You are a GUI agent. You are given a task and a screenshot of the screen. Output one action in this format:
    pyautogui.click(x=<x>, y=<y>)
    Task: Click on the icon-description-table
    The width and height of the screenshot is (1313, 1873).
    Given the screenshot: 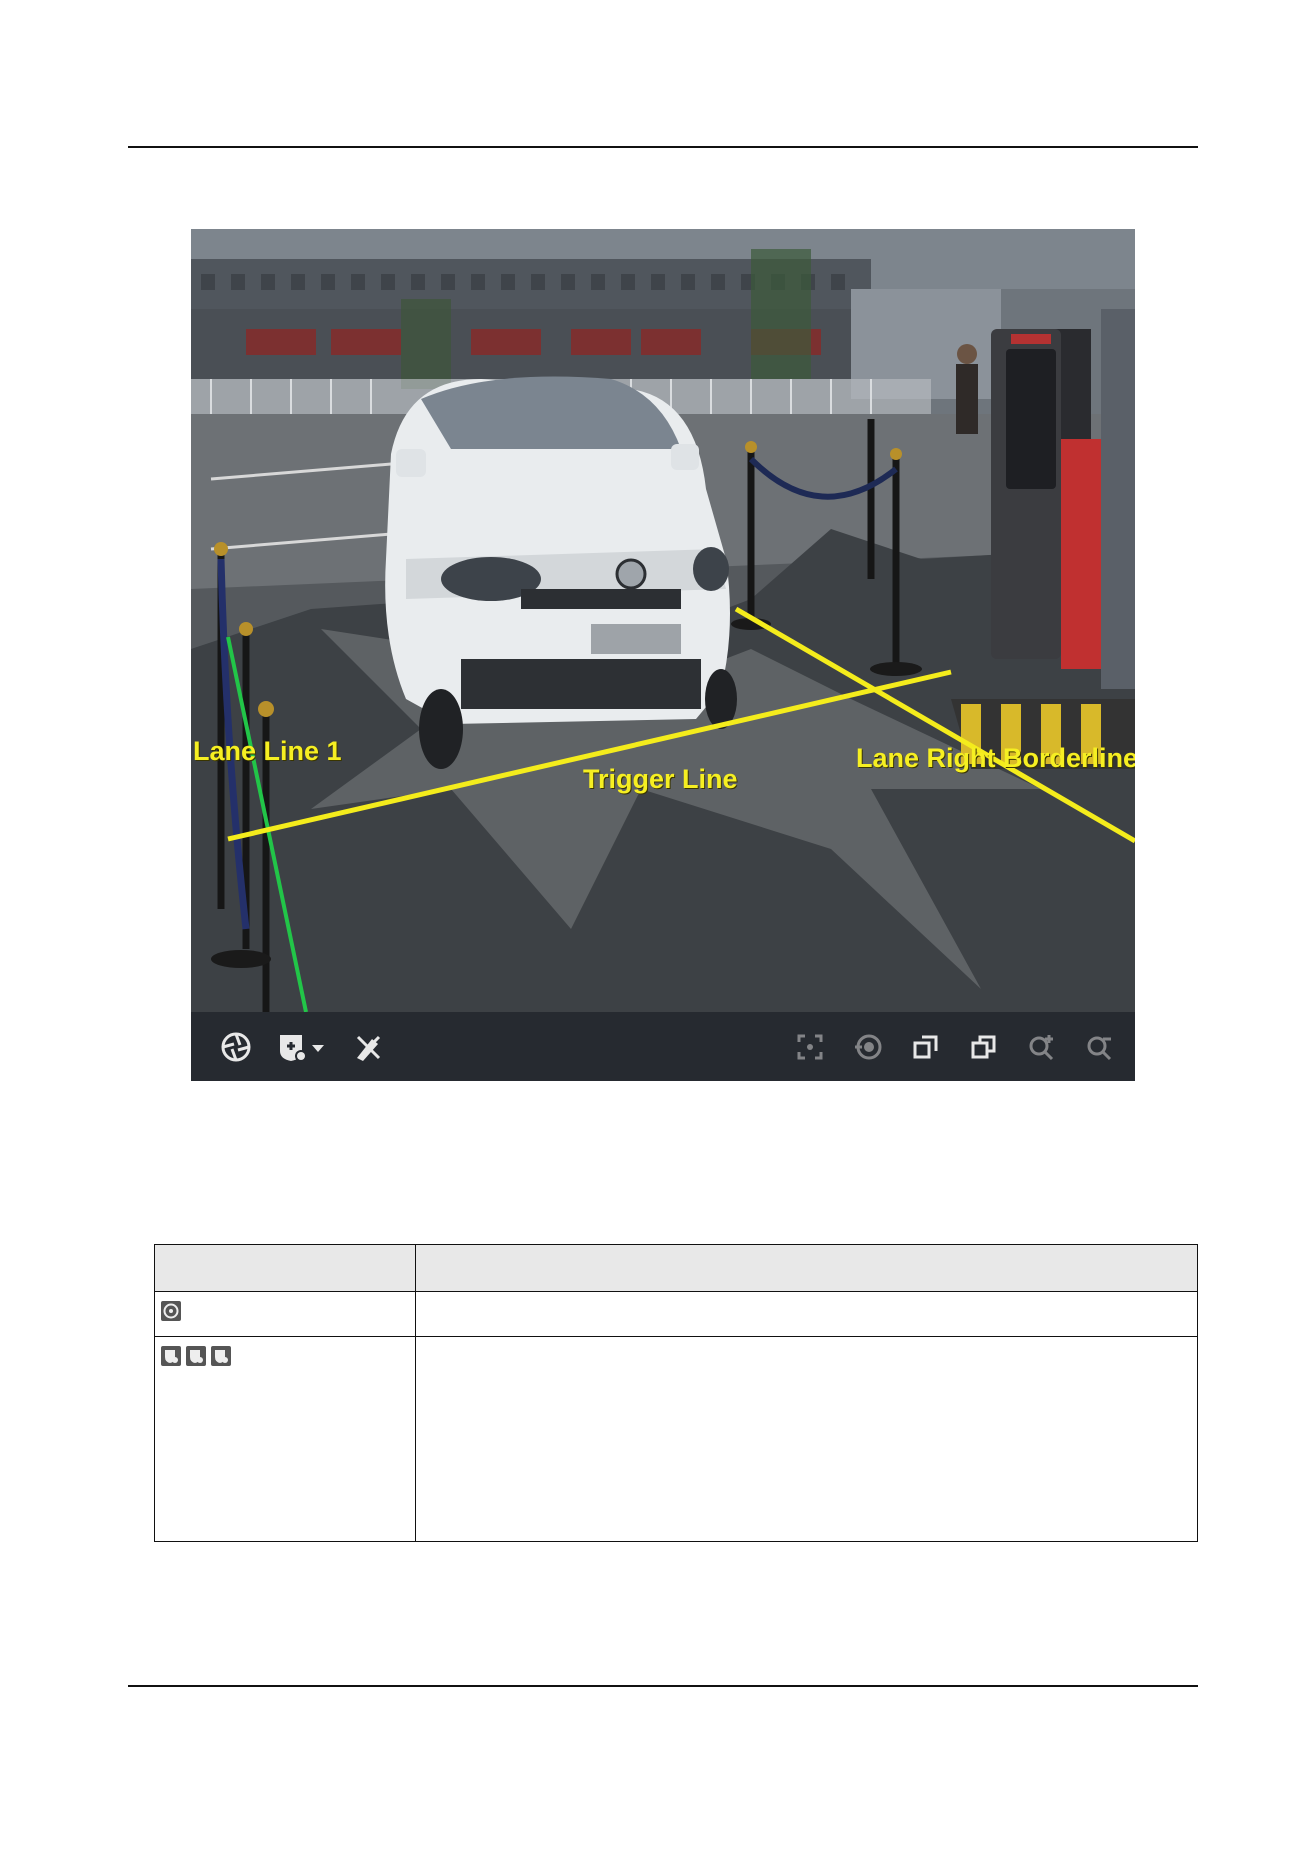 What is the action you would take?
    pyautogui.click(x=676, y=1393)
    